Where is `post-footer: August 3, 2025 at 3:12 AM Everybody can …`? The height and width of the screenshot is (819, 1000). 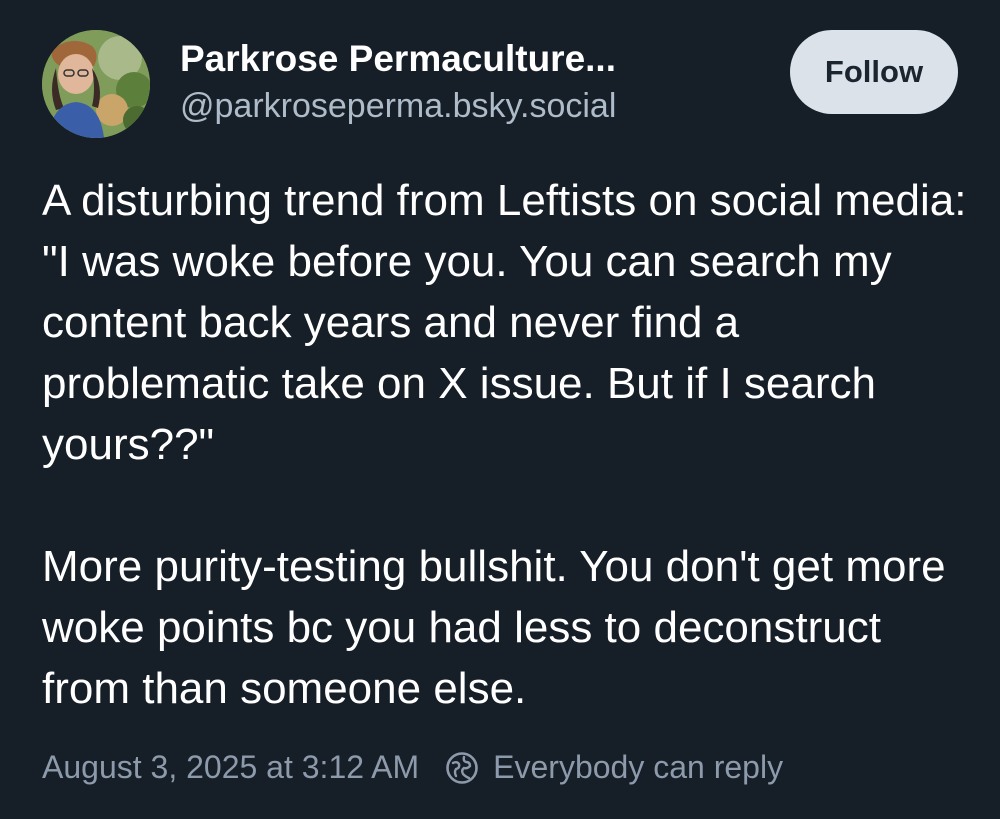 post-footer: August 3, 2025 at 3:12 AM Everybody can … is located at coordinates (412, 767).